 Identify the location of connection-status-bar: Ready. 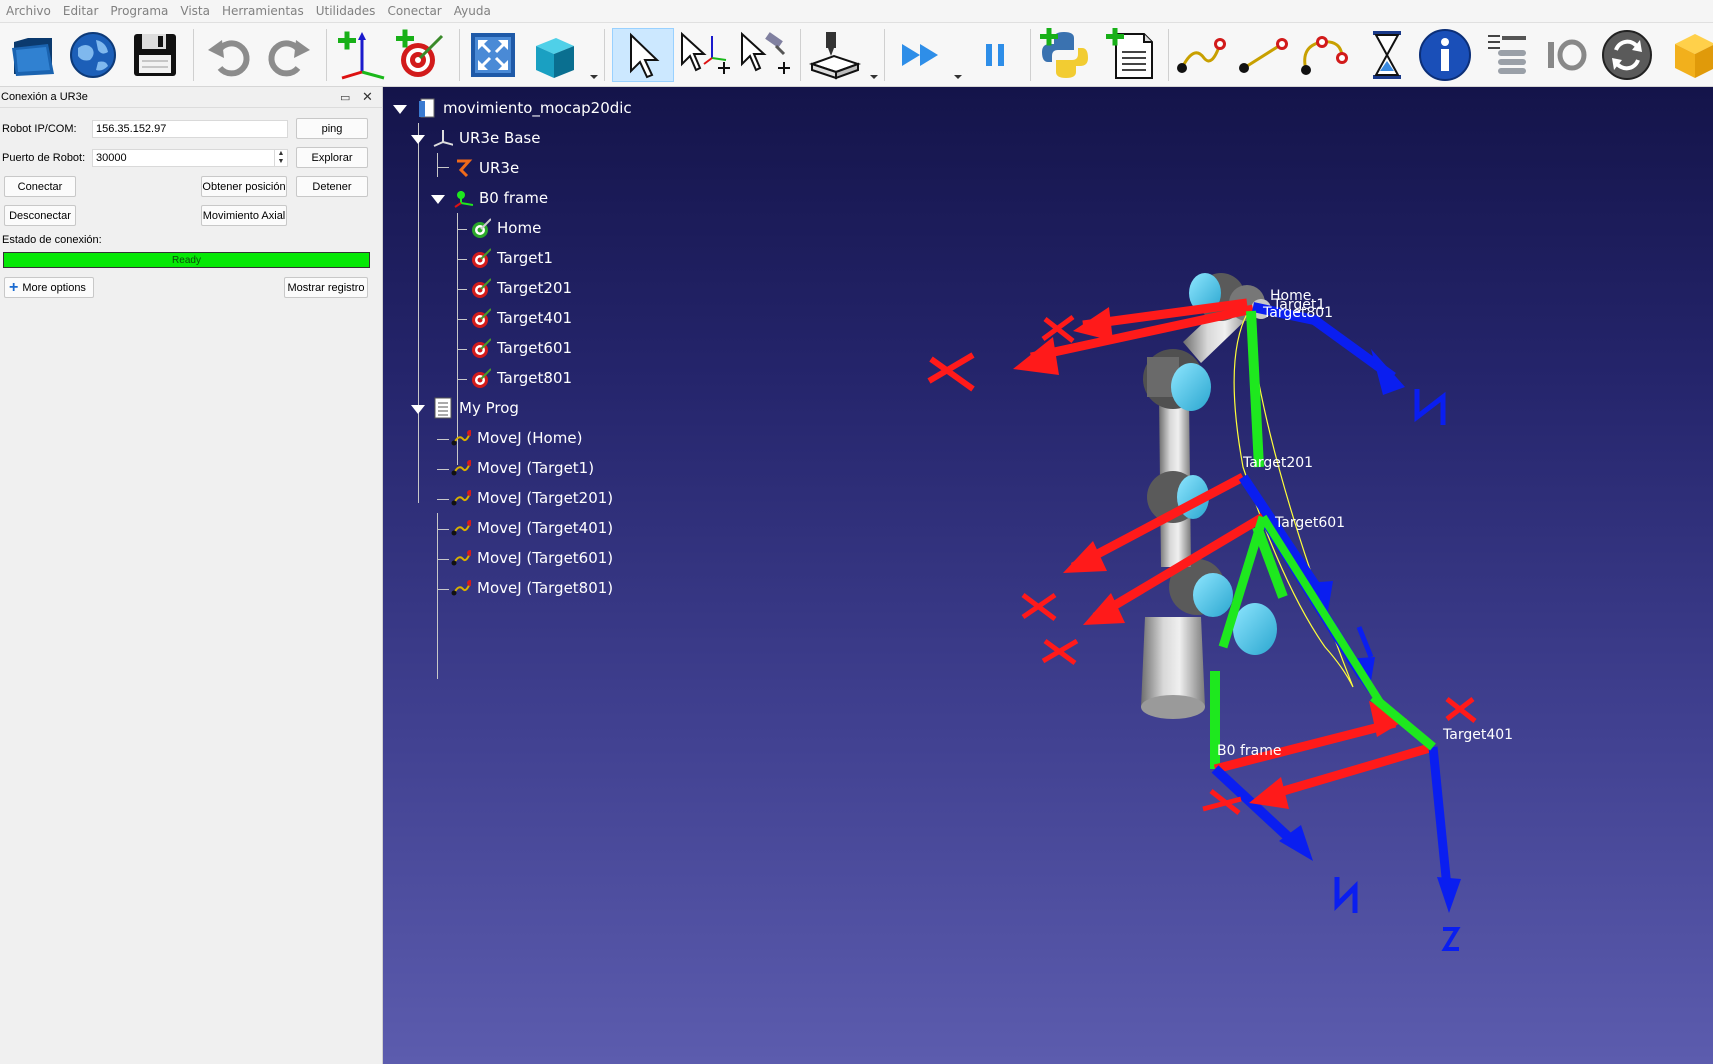
(186, 260).